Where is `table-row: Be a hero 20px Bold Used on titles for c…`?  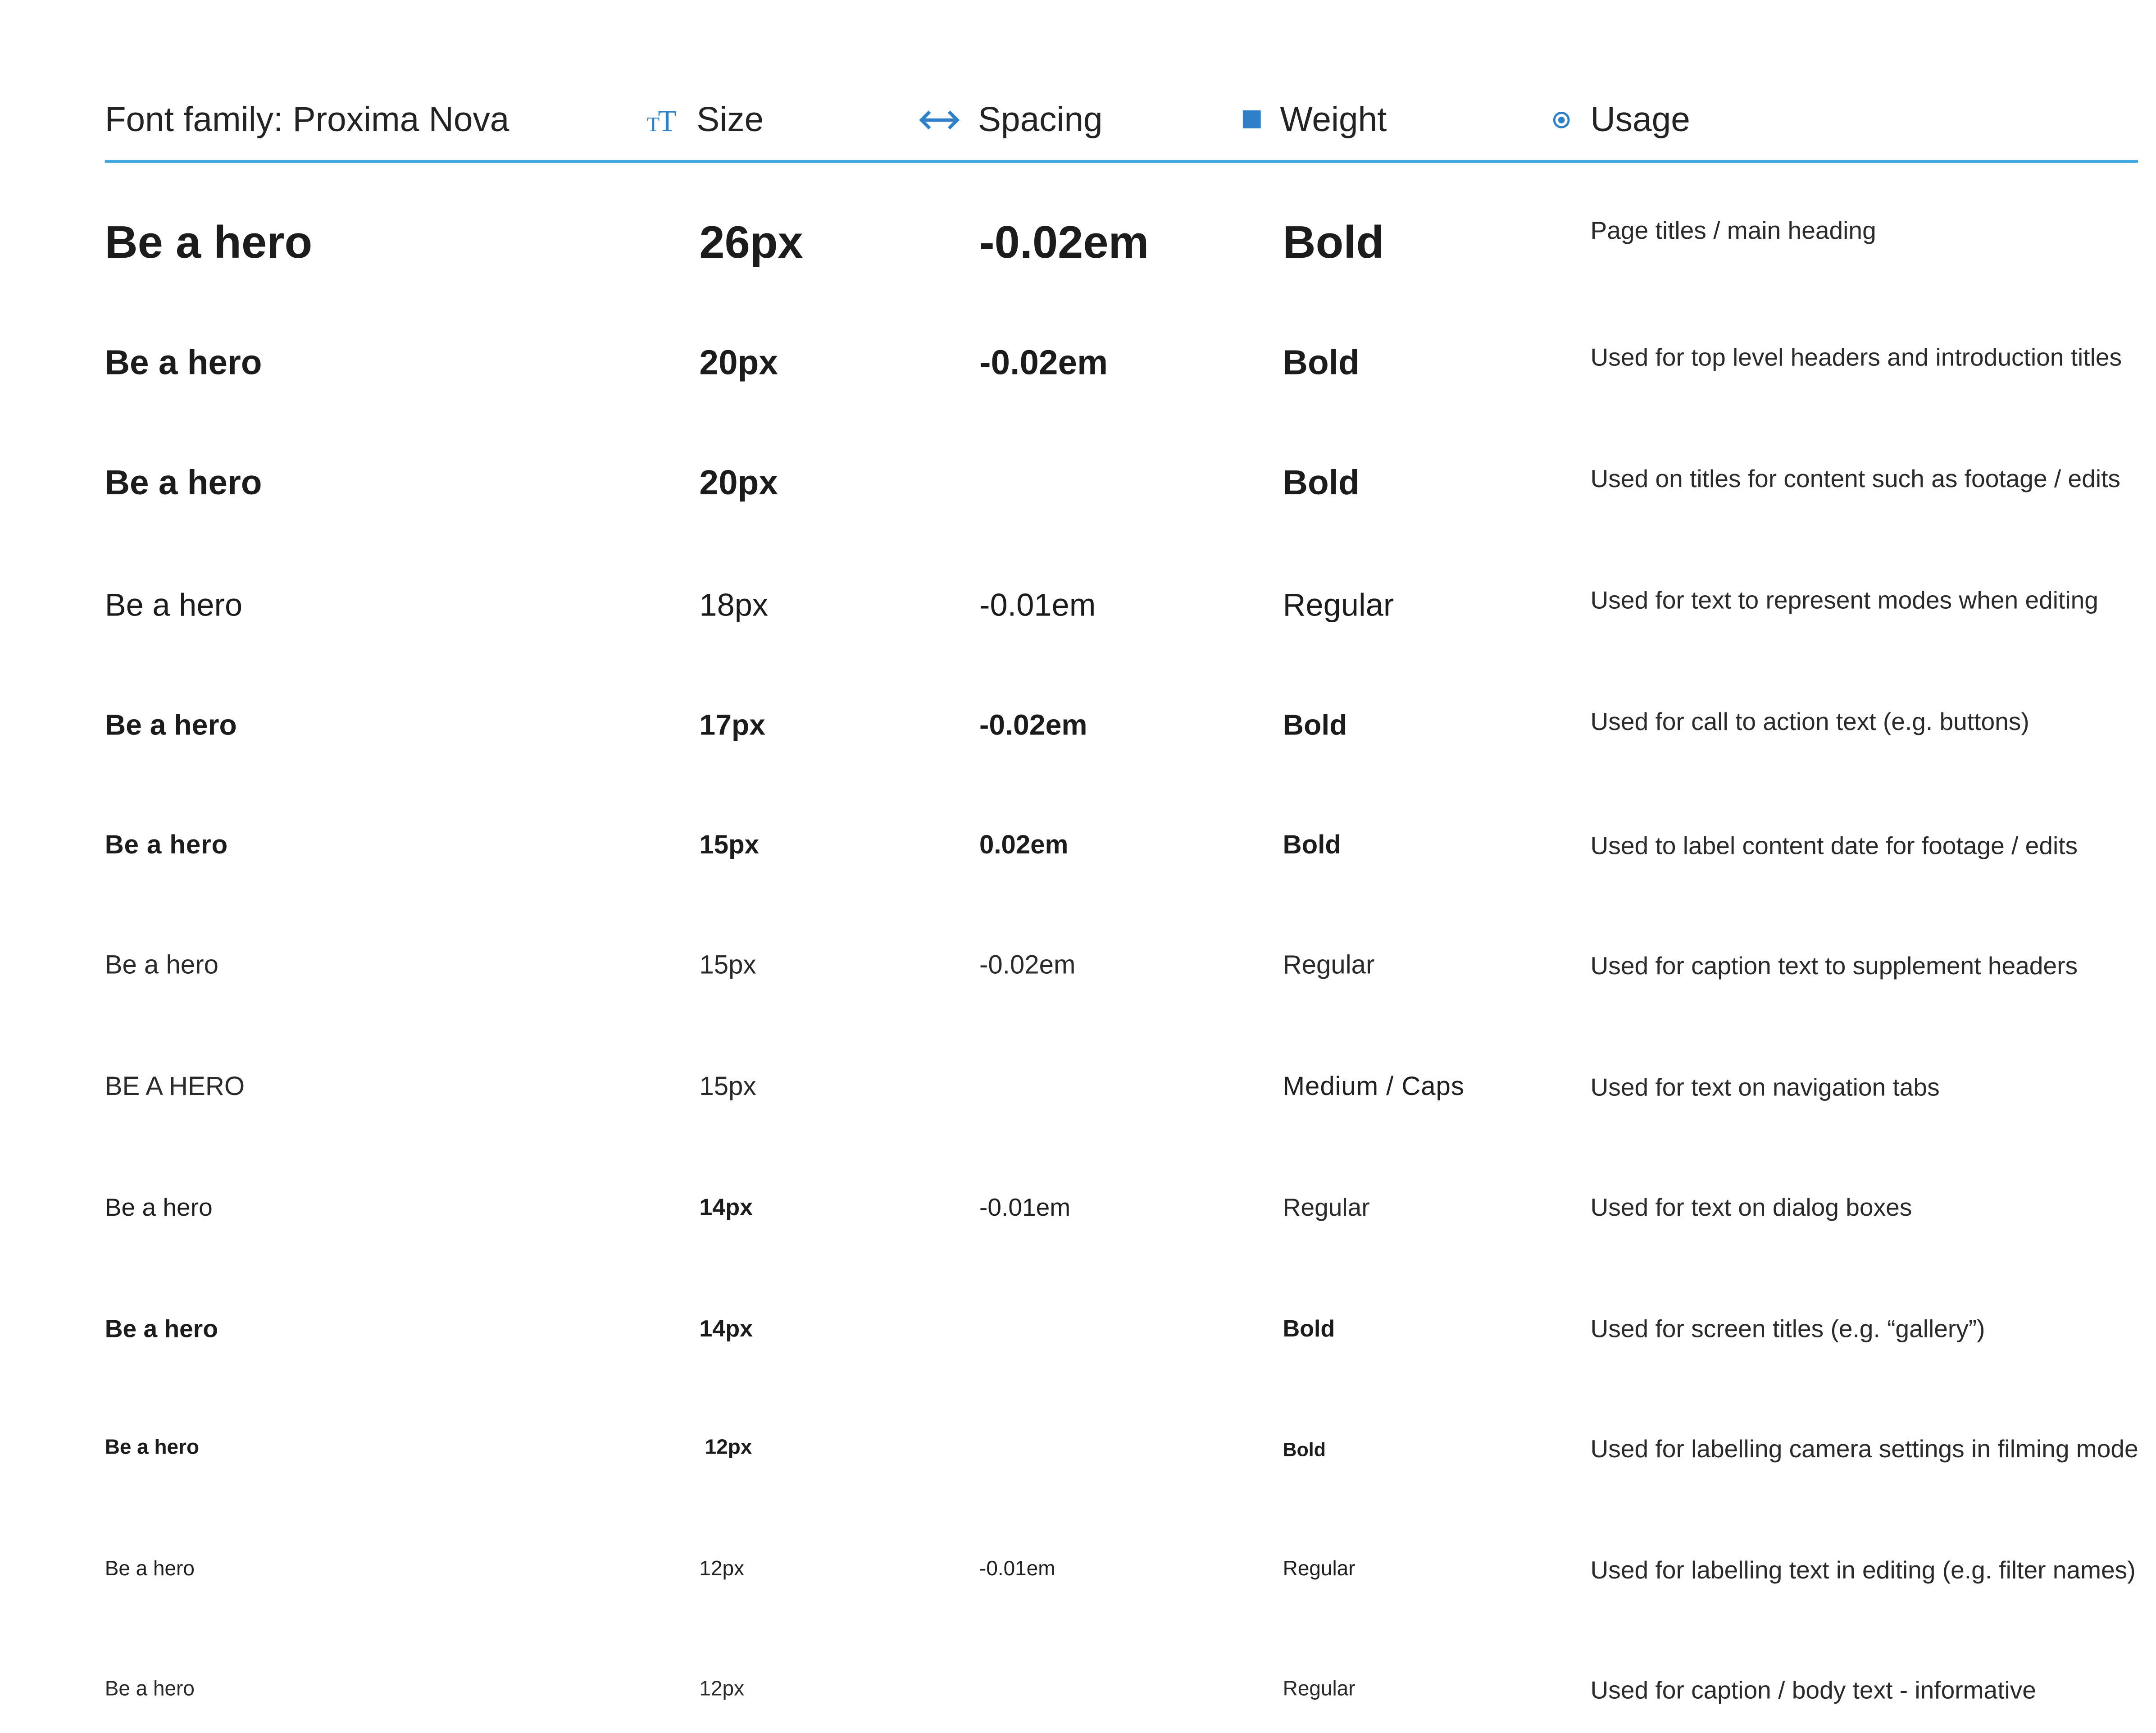
table-row: Be a hero 20px Bold Used on titles for c… is located at coordinates (1078, 484).